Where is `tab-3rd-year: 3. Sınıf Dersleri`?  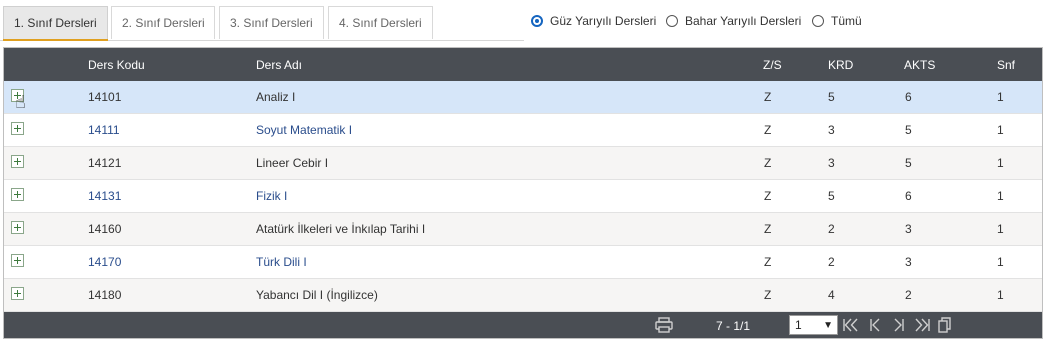
tab-3rd-year: 3. Sınıf Dersleri is located at coordinates (271, 22).